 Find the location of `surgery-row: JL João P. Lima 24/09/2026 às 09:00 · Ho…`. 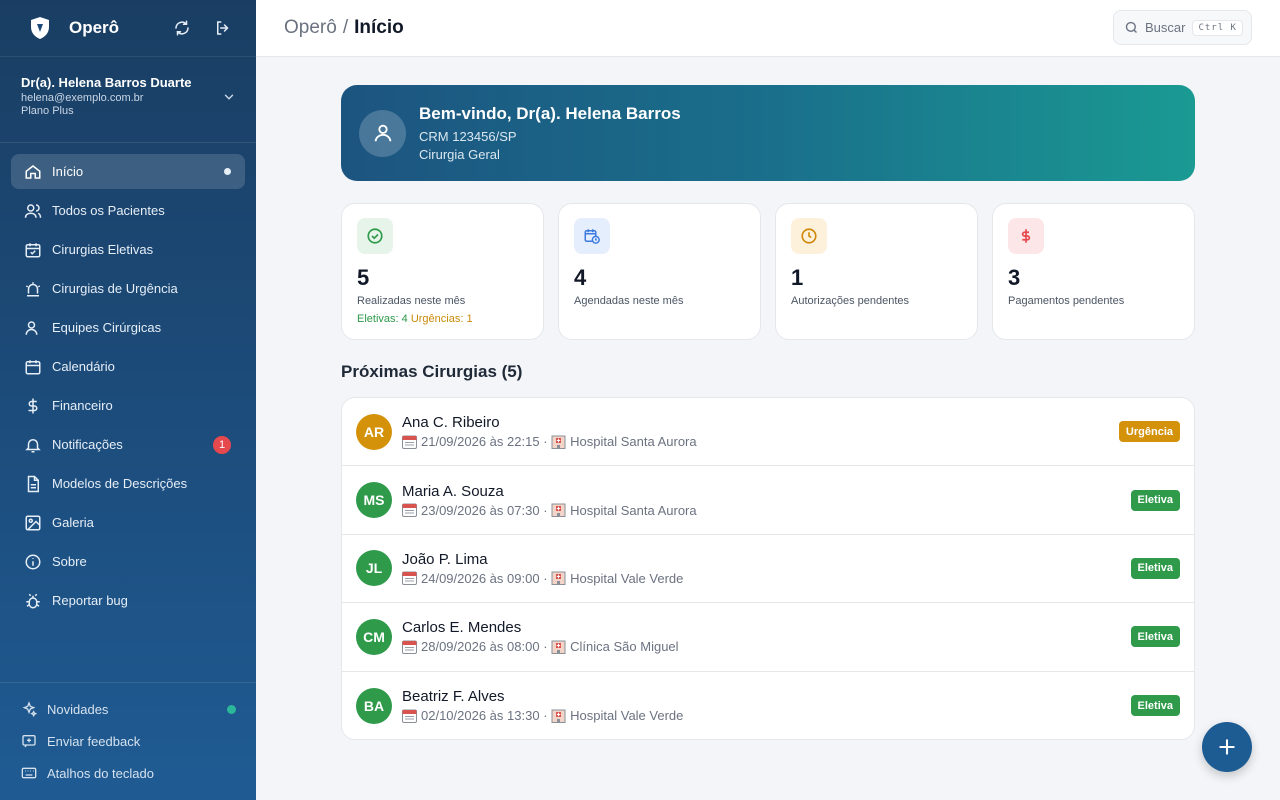

surgery-row: JL João P. Lima 24/09/2026 às 09:00 · Ho… is located at coordinates (768, 569).